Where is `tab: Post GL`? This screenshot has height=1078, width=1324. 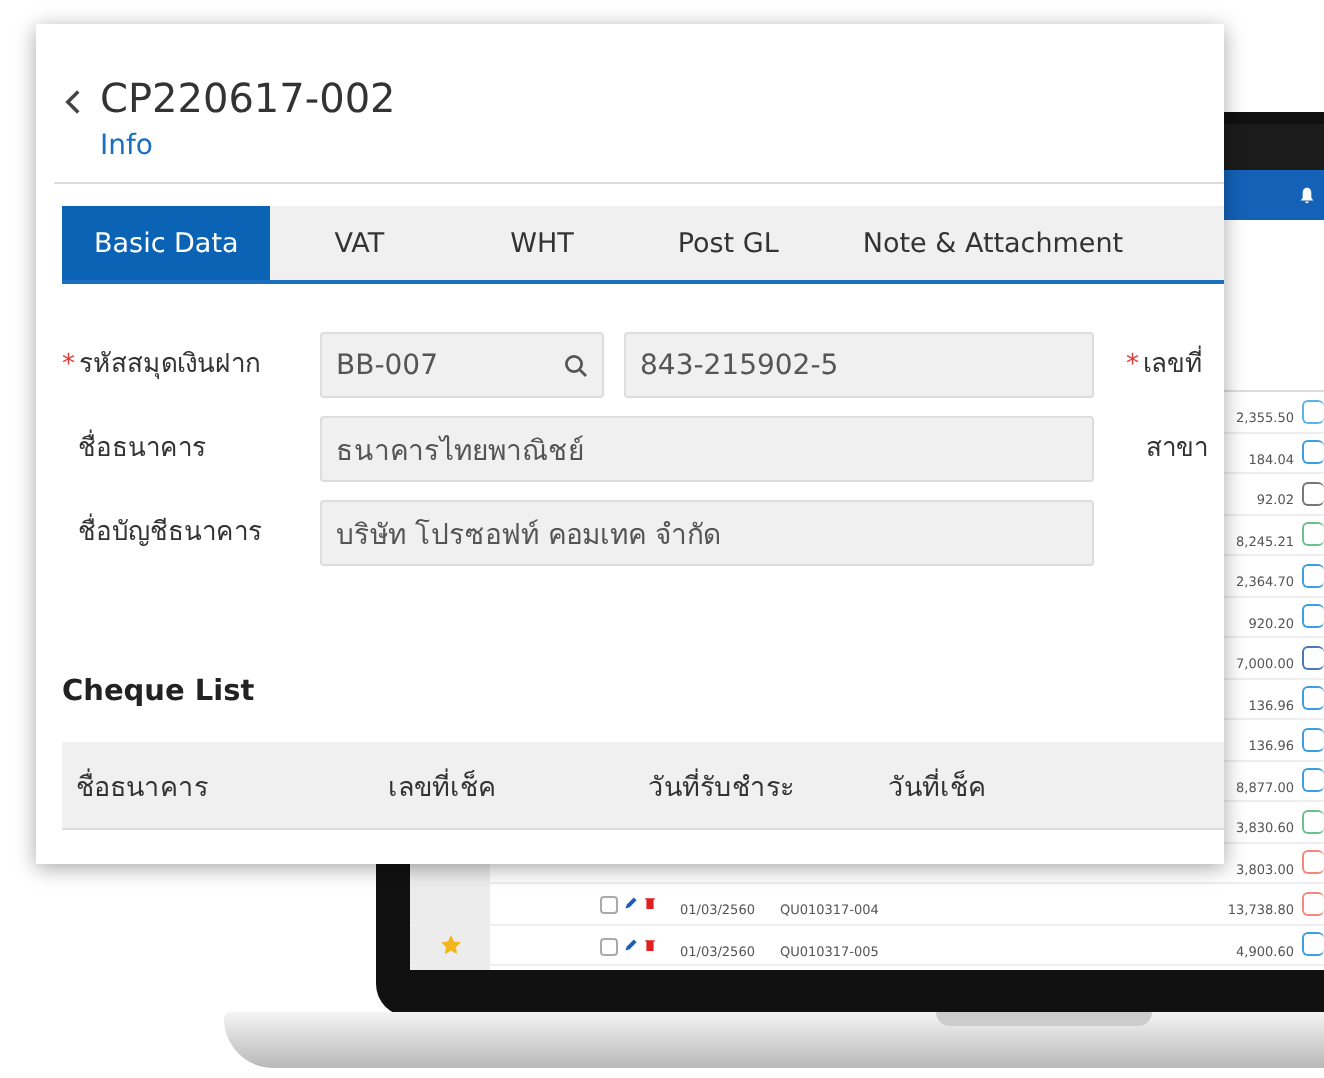 tab: Post GL is located at coordinates (728, 243).